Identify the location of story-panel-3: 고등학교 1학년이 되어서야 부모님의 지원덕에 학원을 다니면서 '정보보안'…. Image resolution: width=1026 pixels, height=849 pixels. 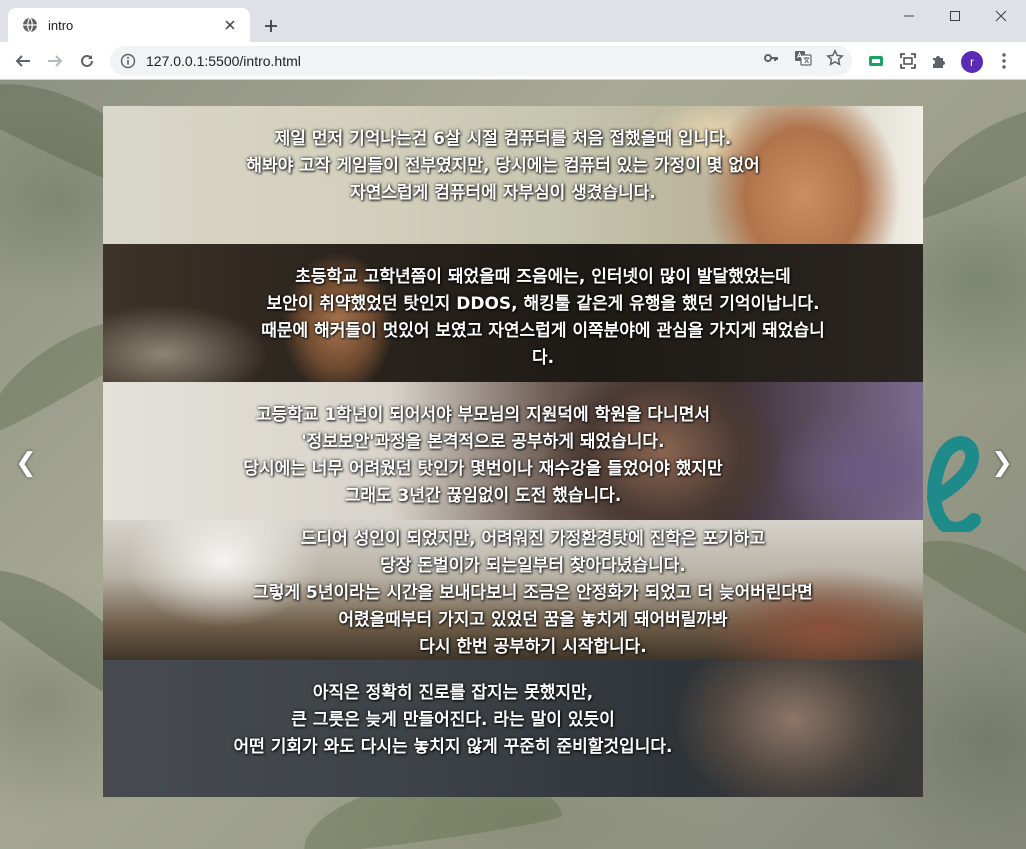
(513, 451).